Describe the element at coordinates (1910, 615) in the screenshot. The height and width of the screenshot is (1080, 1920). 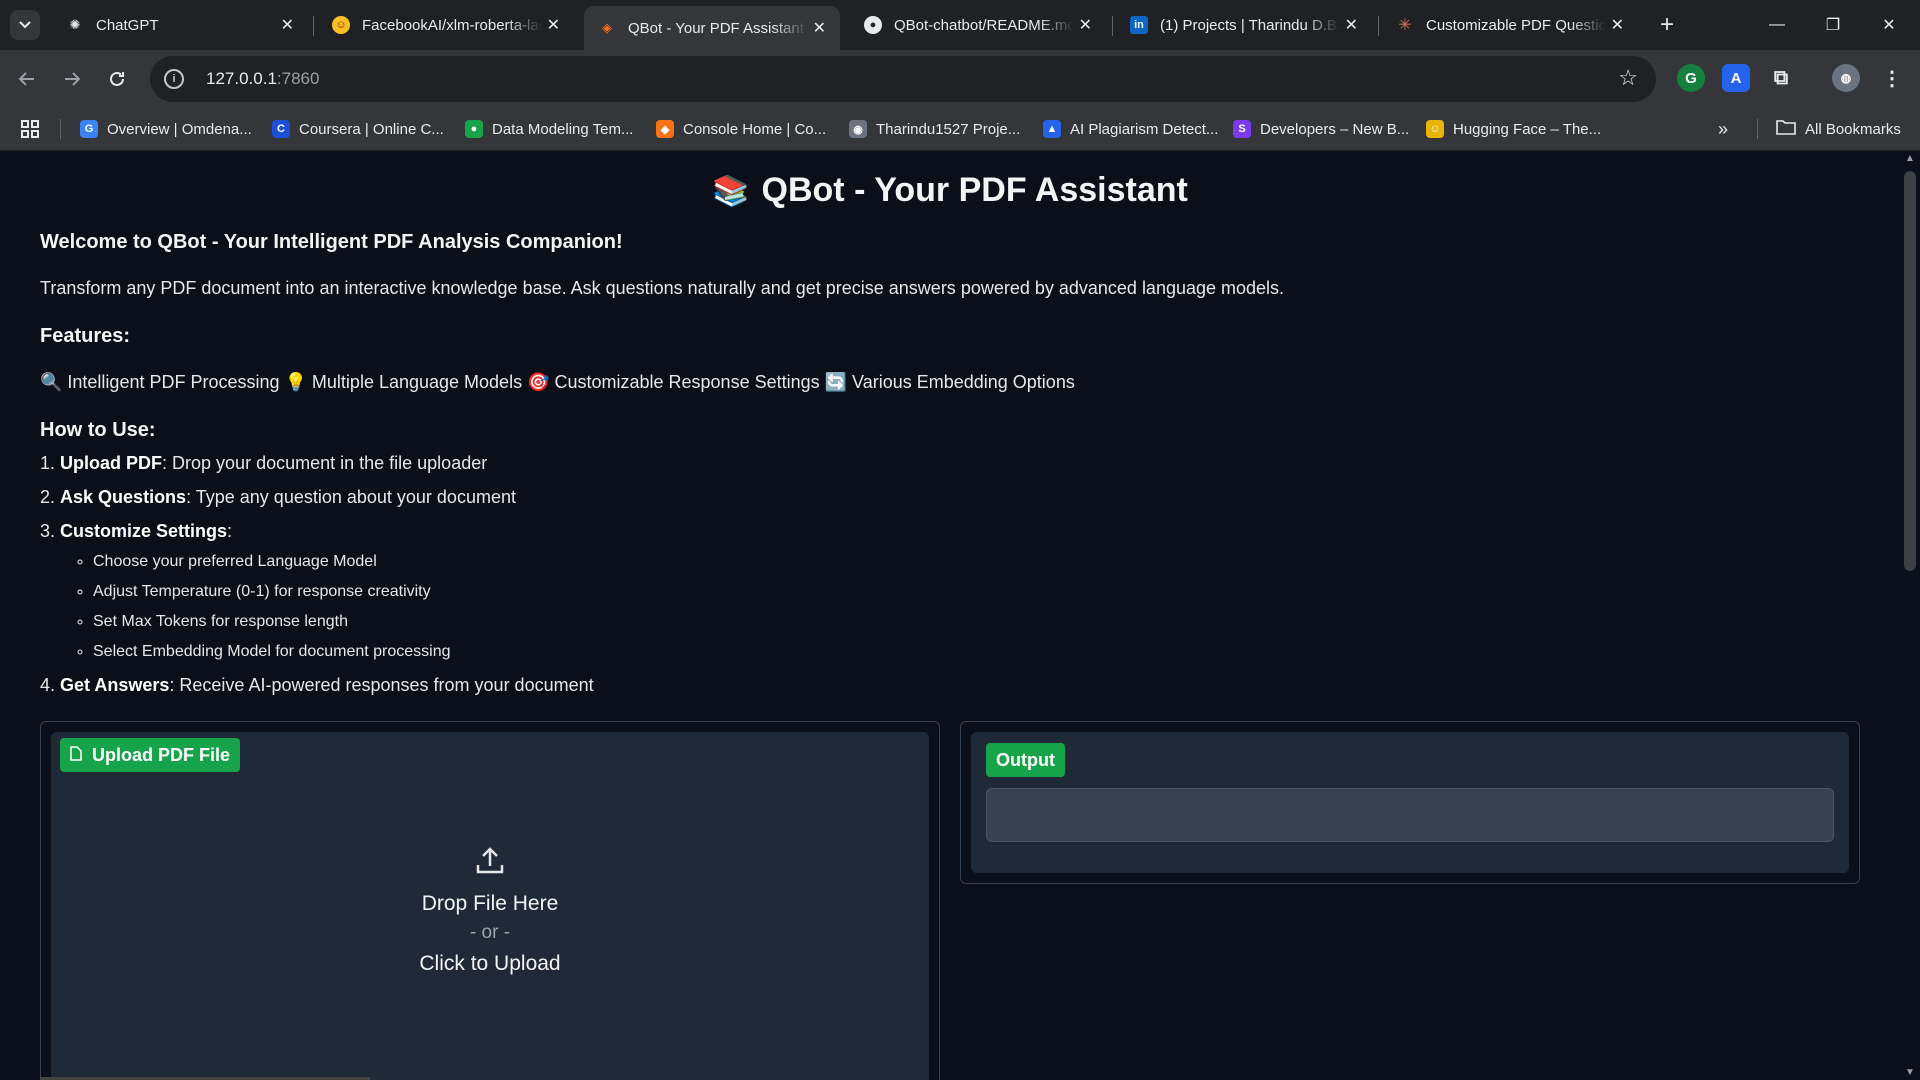
I see `page-scrollbar: ▲ ▼` at that location.